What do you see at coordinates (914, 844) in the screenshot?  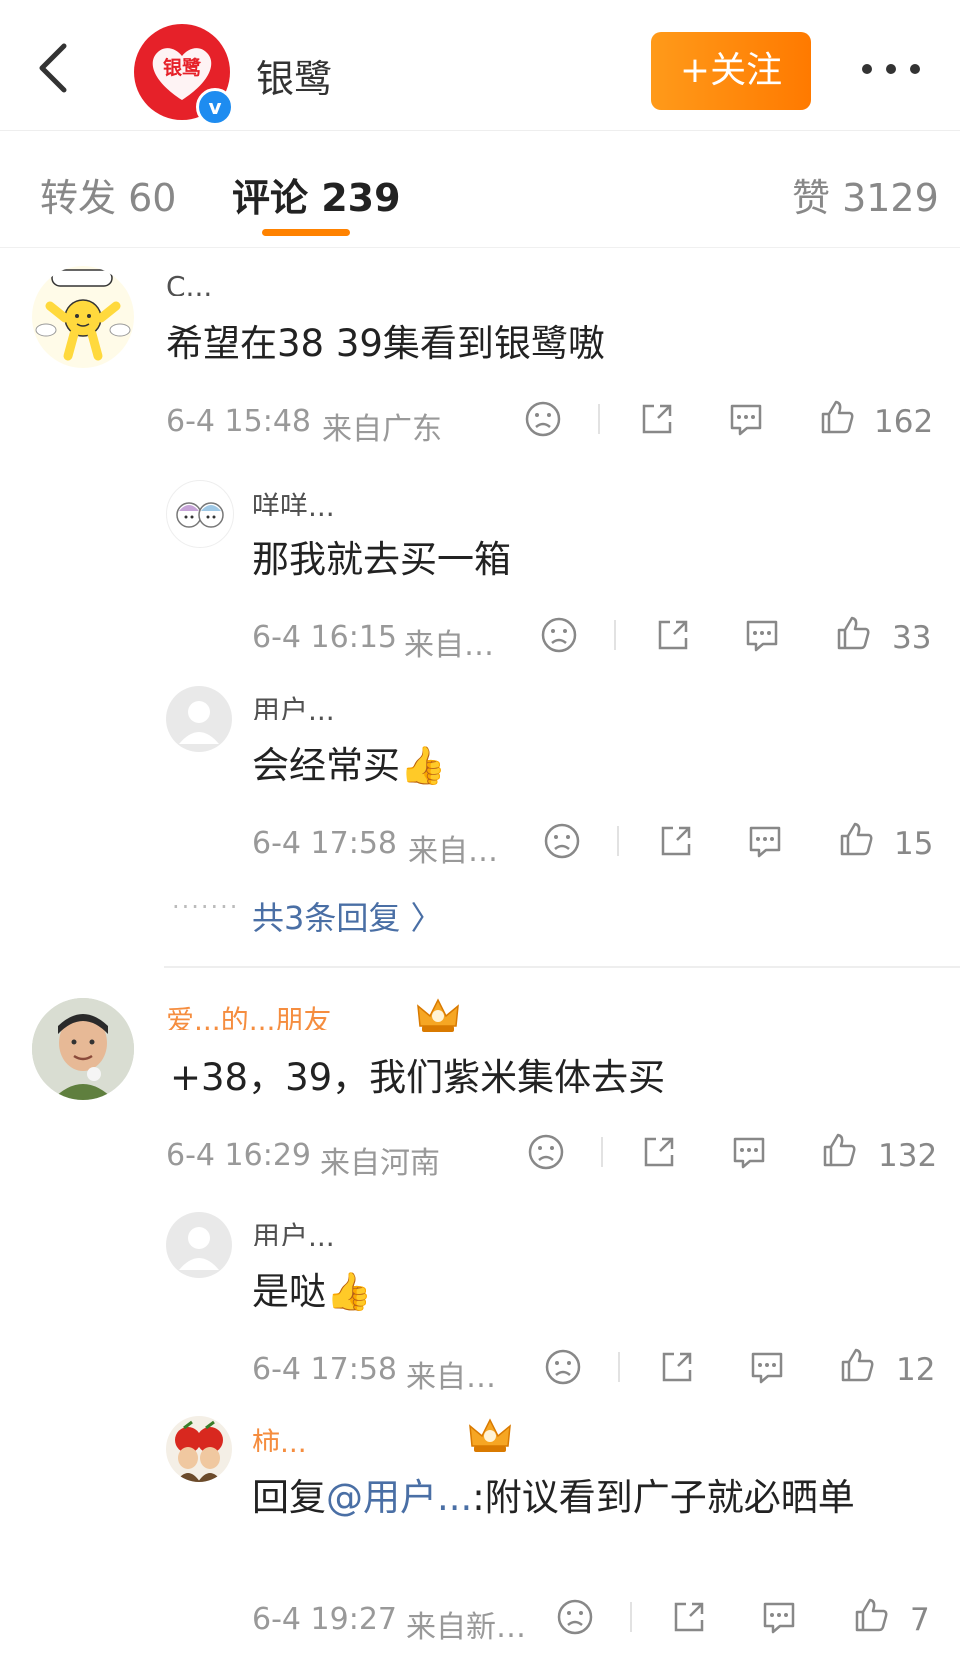 I see `like-count: 15` at bounding box center [914, 844].